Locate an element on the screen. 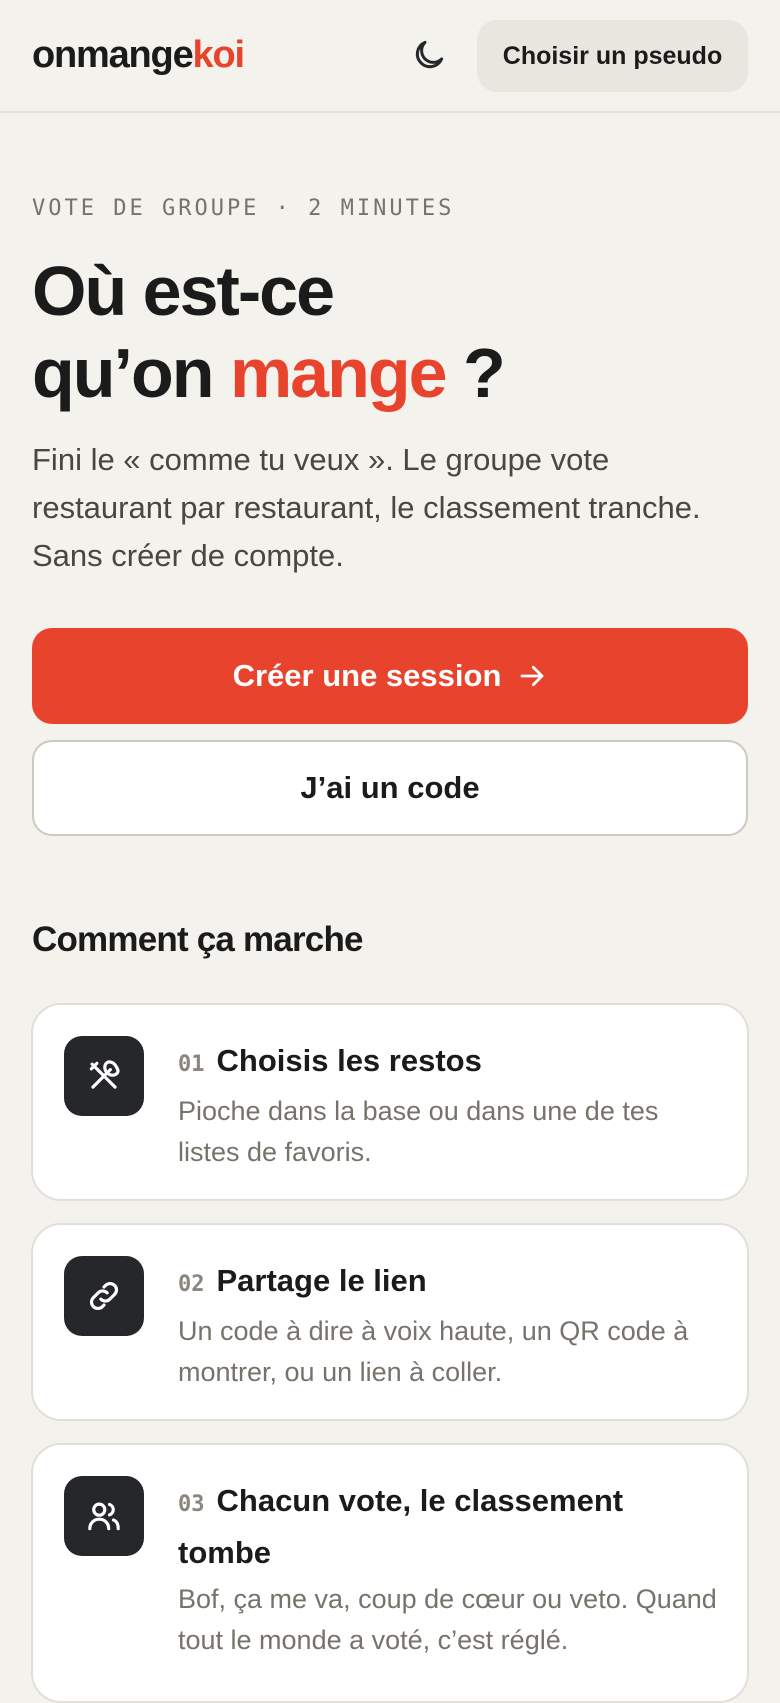  hero-eyebrow: VOTE DE GROUPE · 2 MINUTES is located at coordinates (243, 208).